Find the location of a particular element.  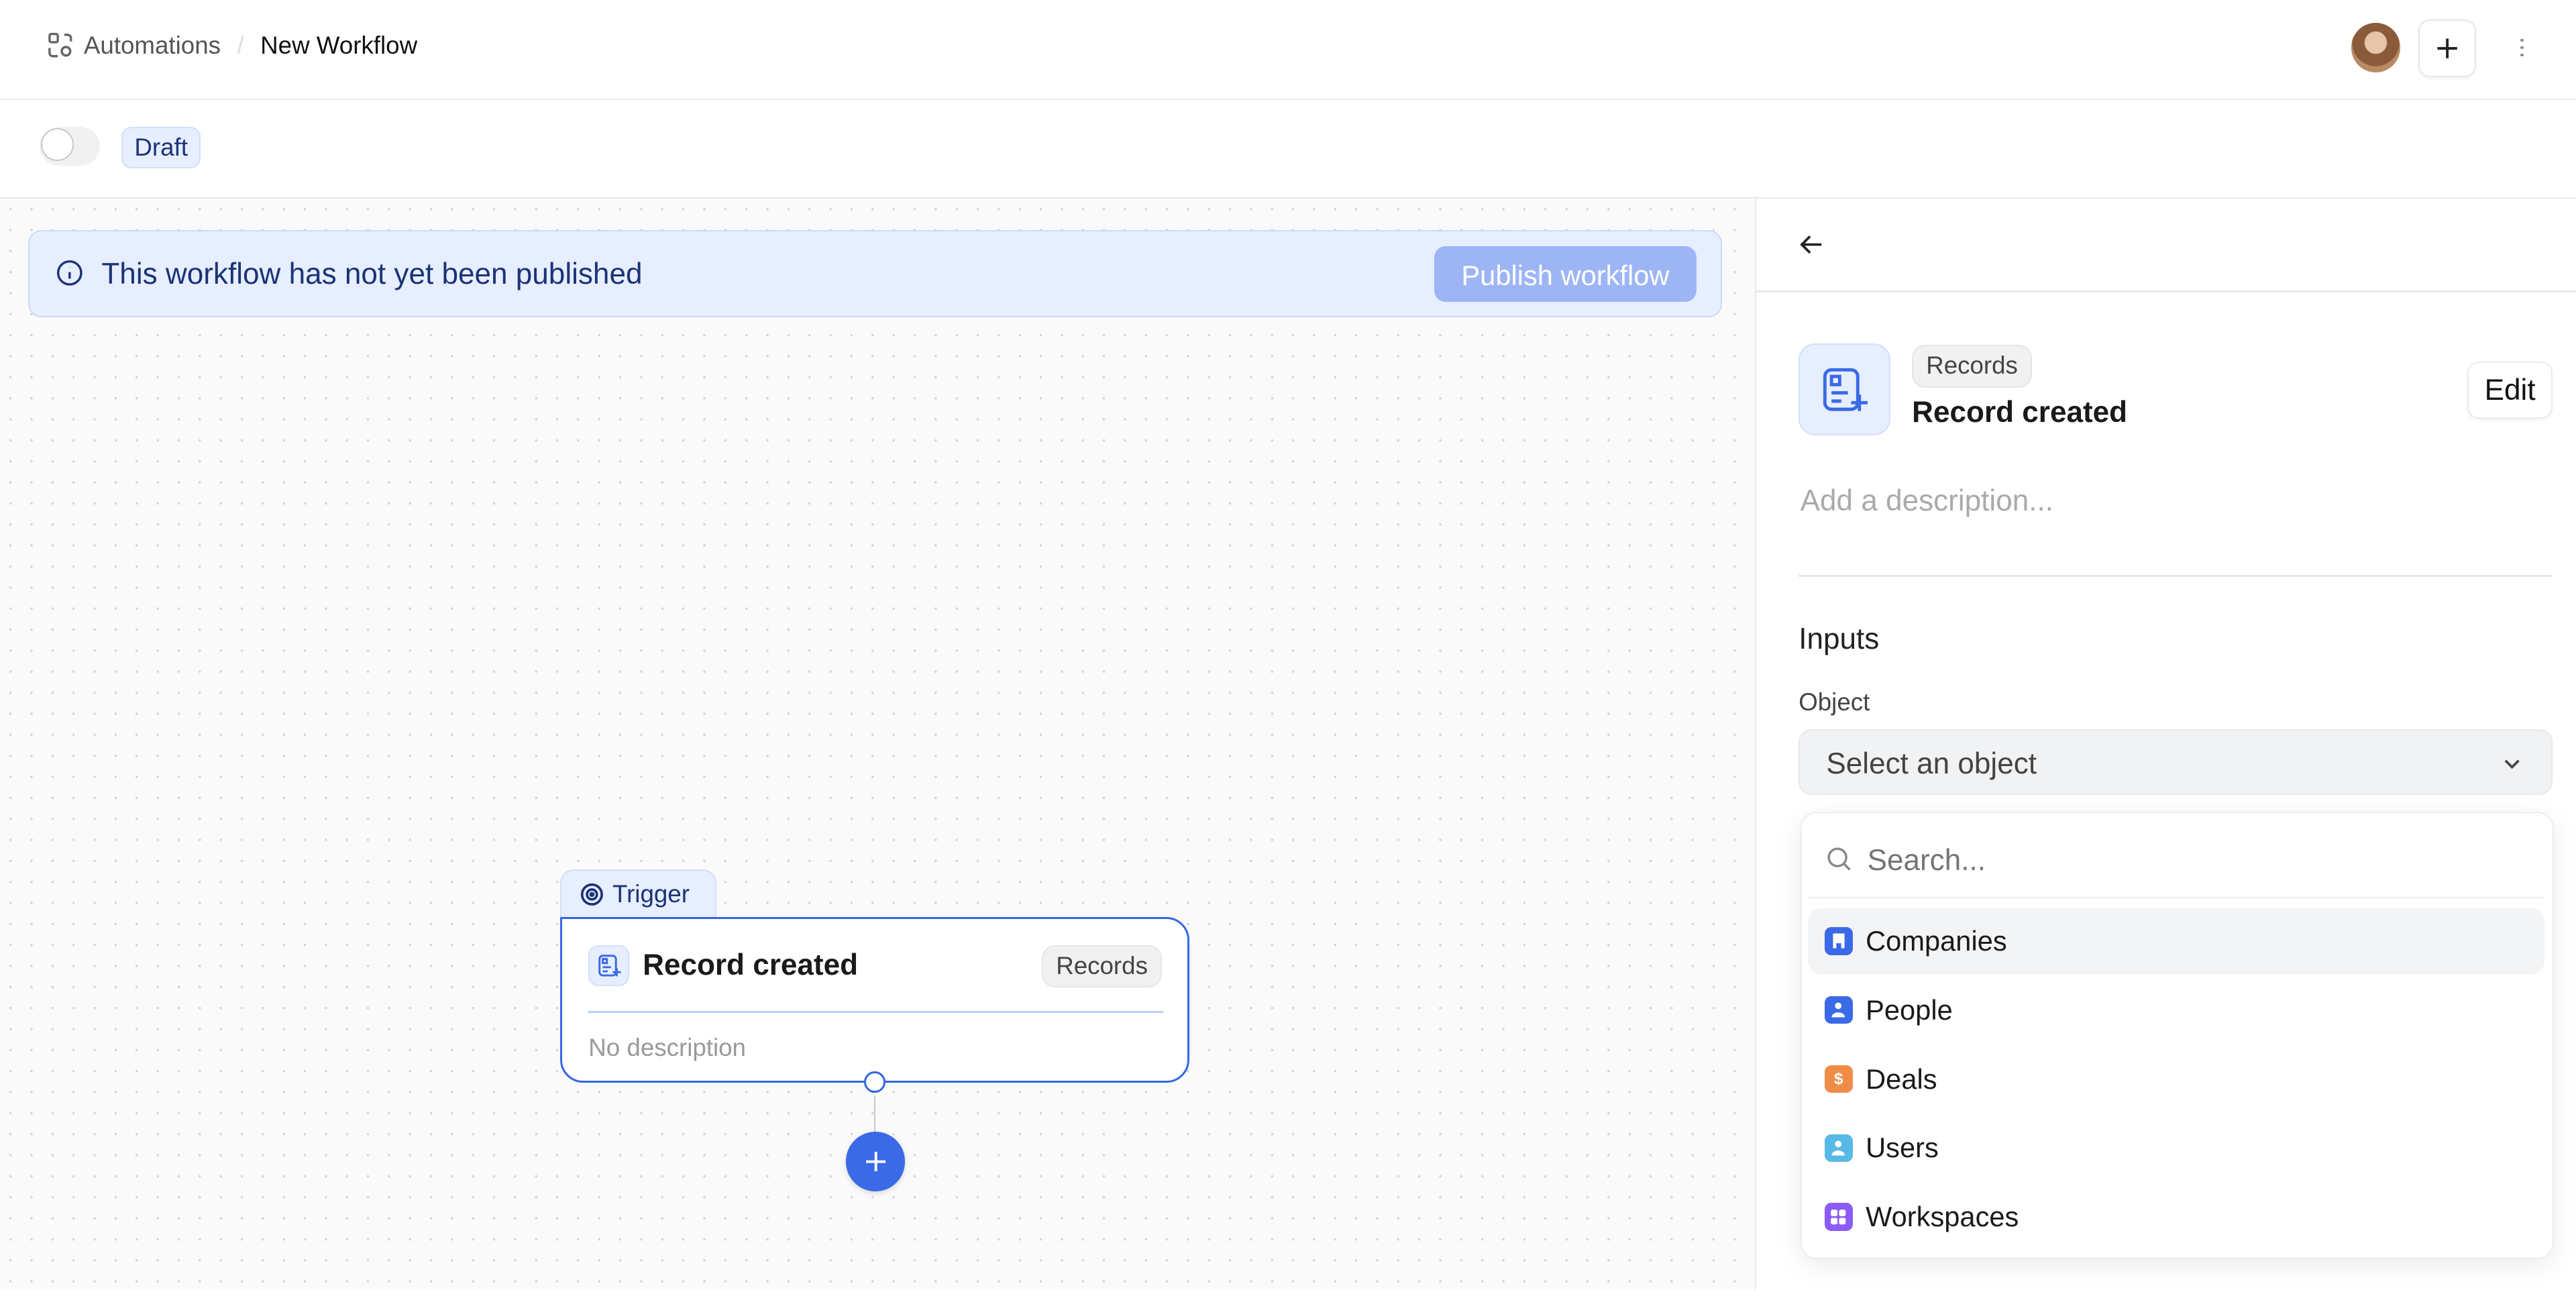

dollar-icon: $ is located at coordinates (1838, 1079).